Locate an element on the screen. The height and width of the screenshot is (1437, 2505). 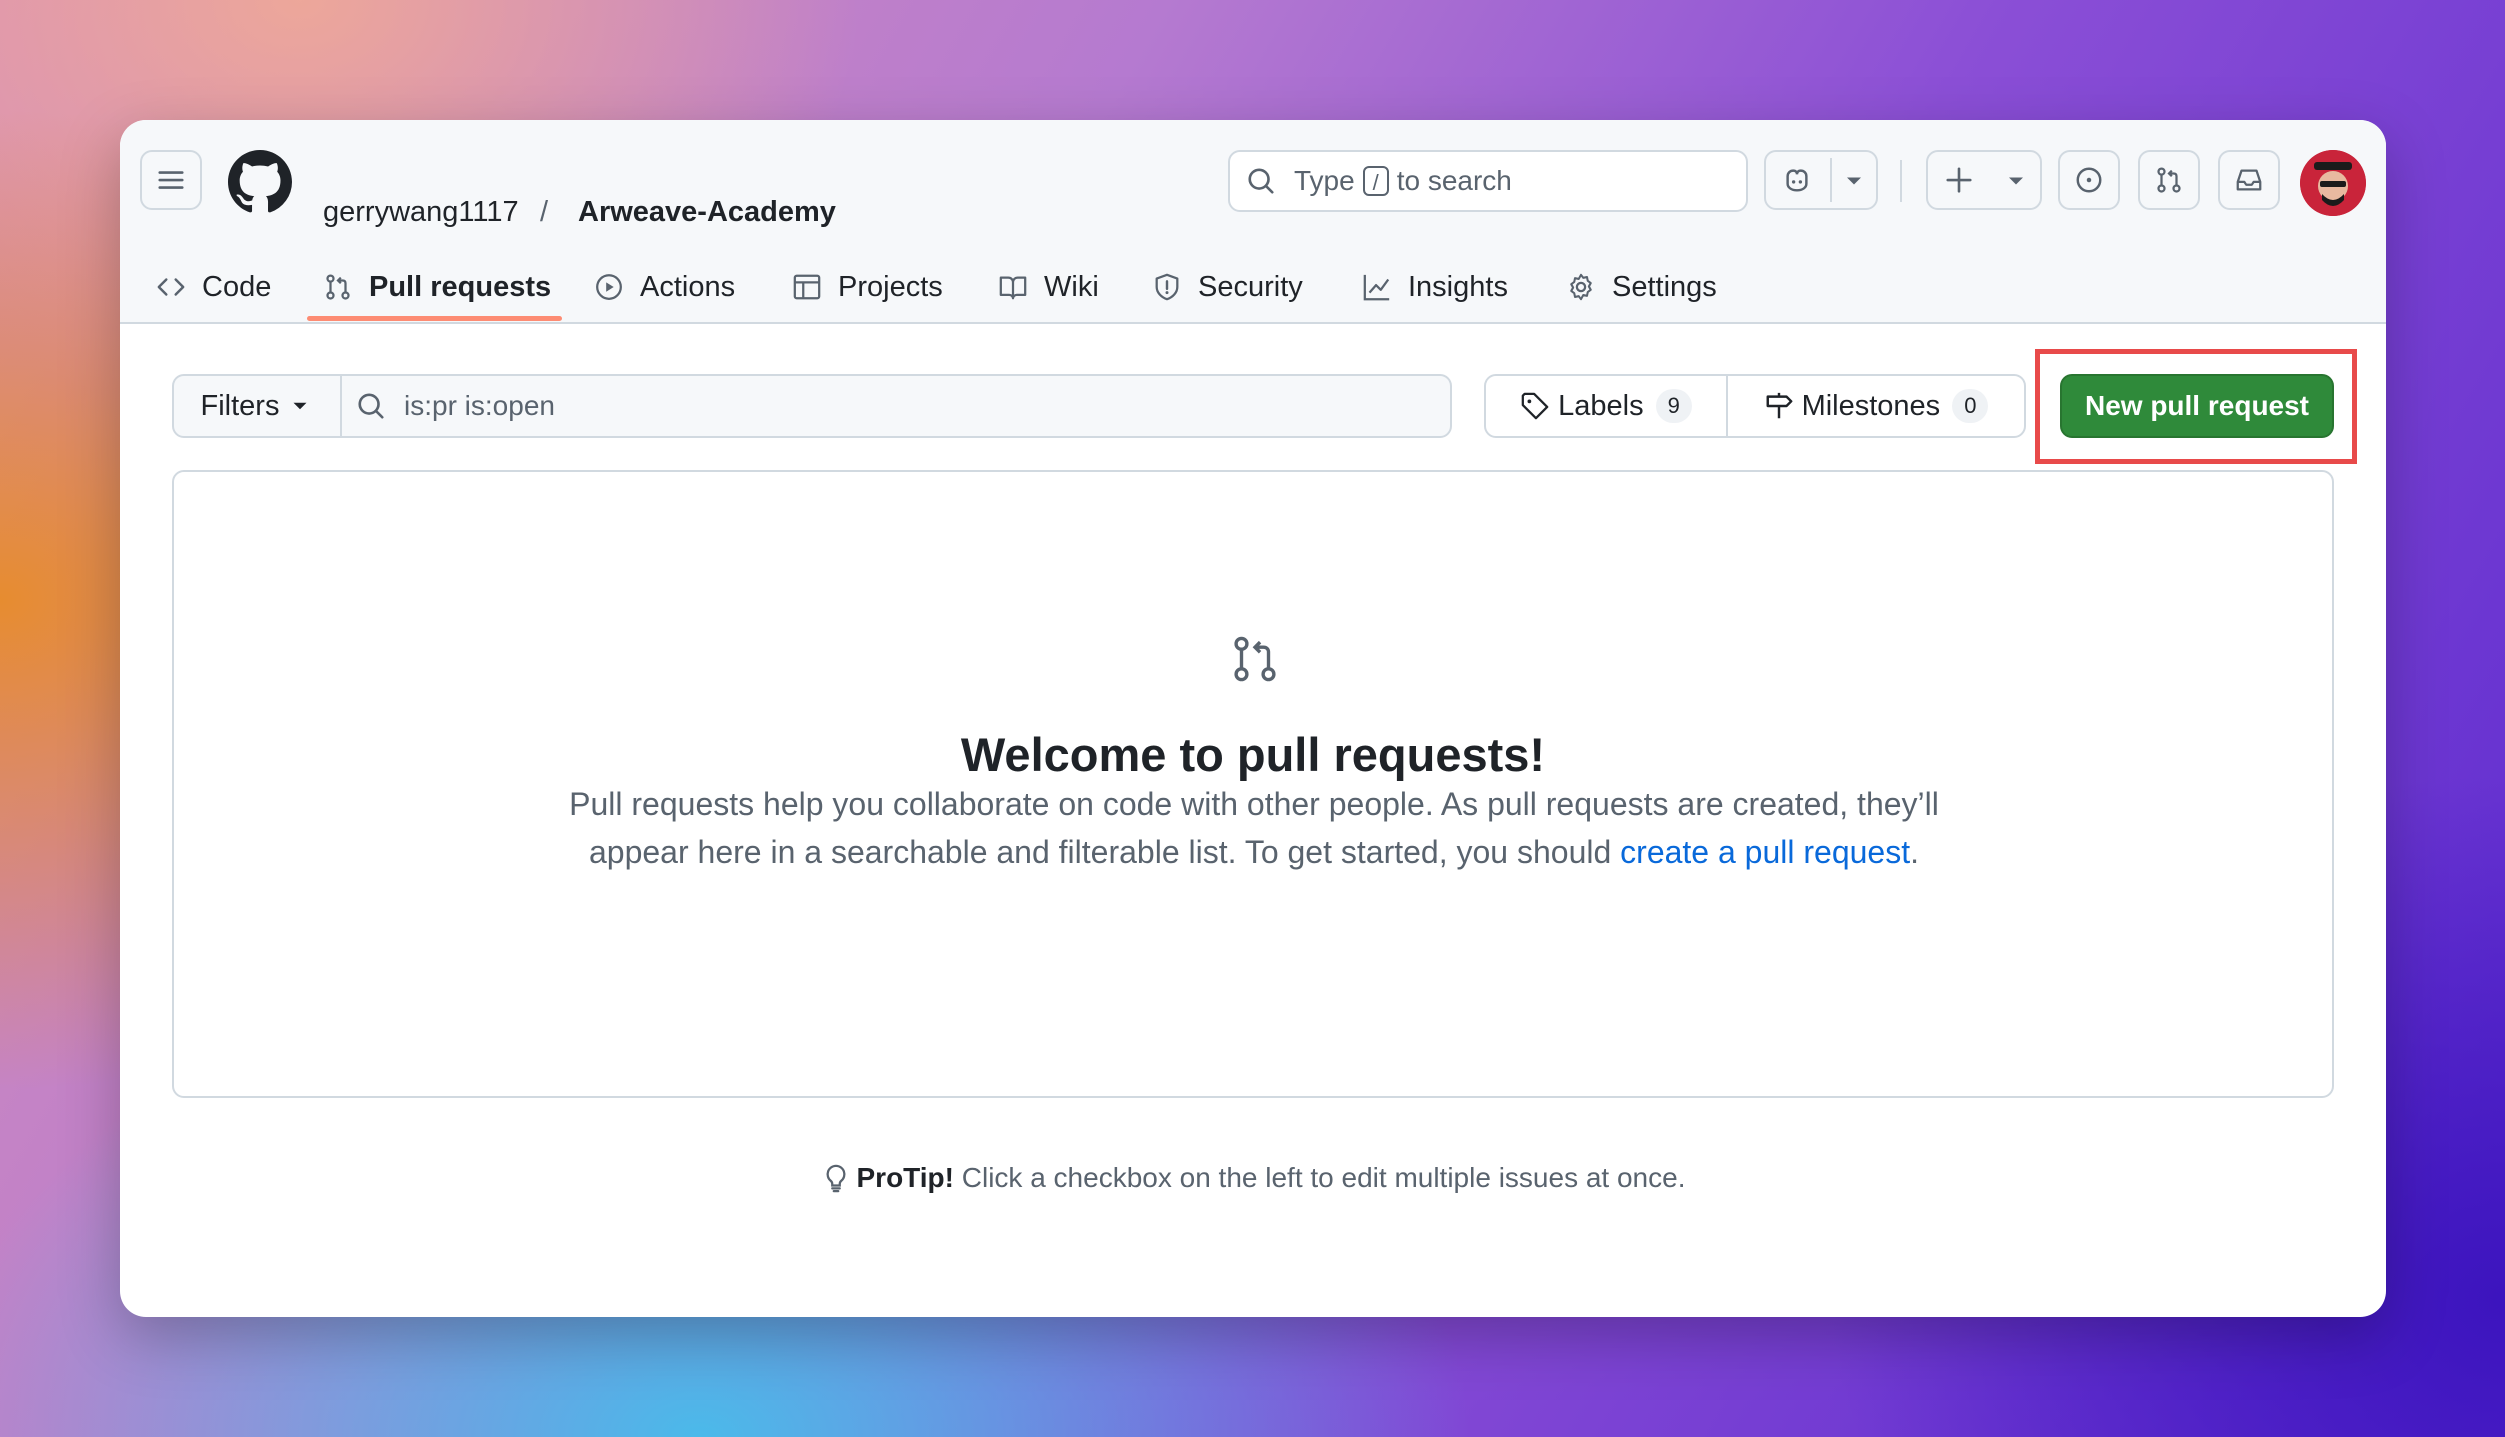
search-suffix: to search is located at coordinates (1454, 180).